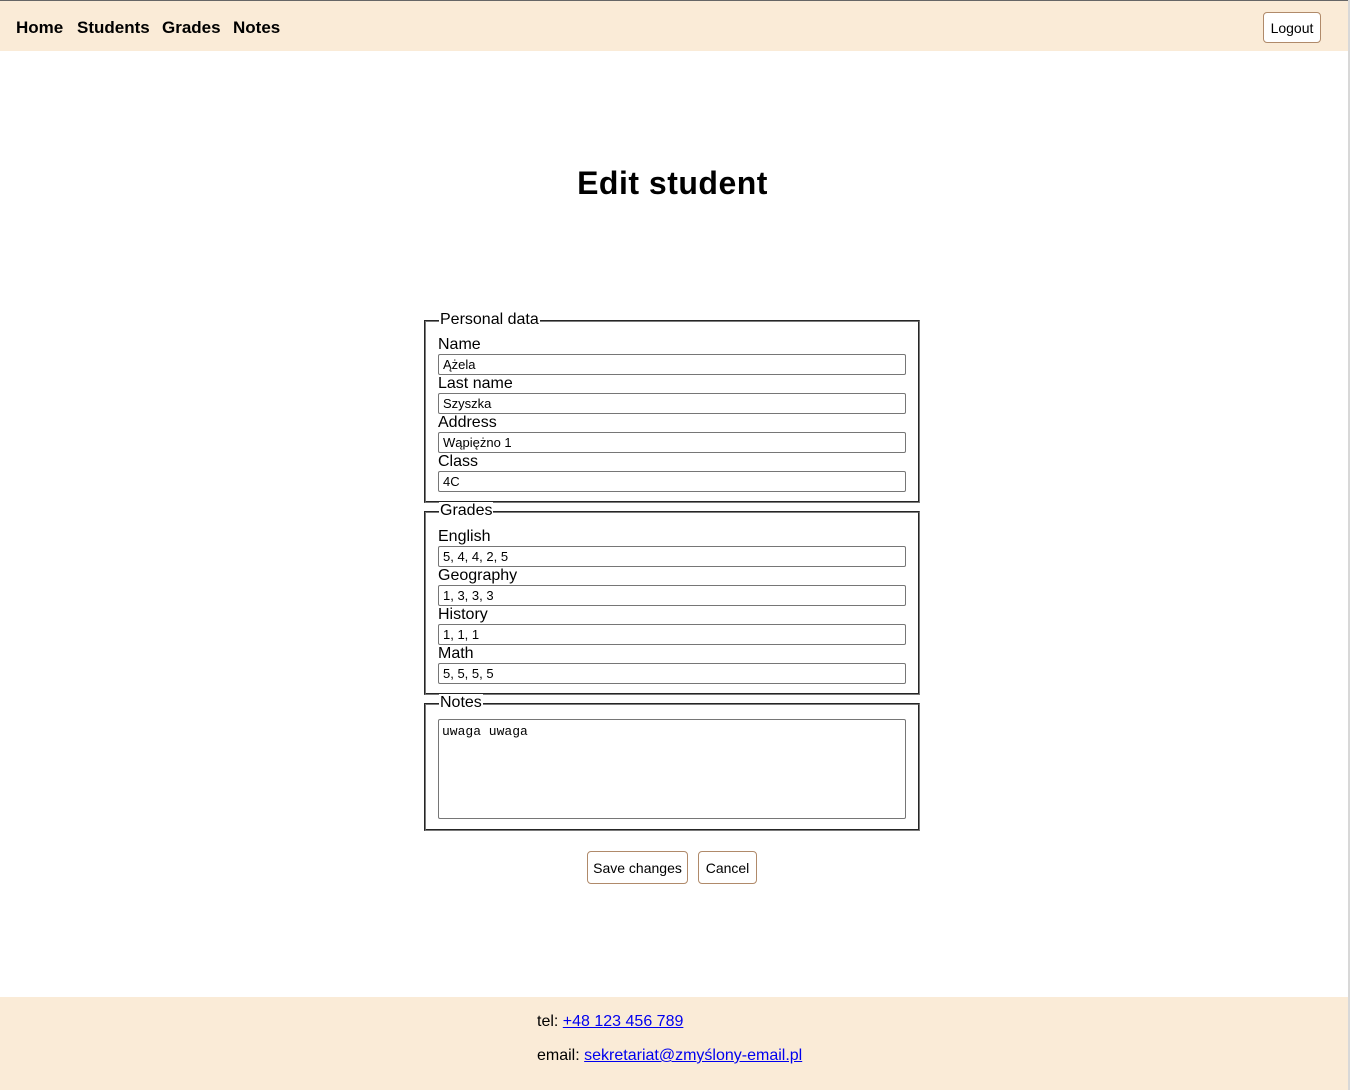 The height and width of the screenshot is (1090, 1350). What do you see at coordinates (475, 383) in the screenshot?
I see `last-name-label: Last name` at bounding box center [475, 383].